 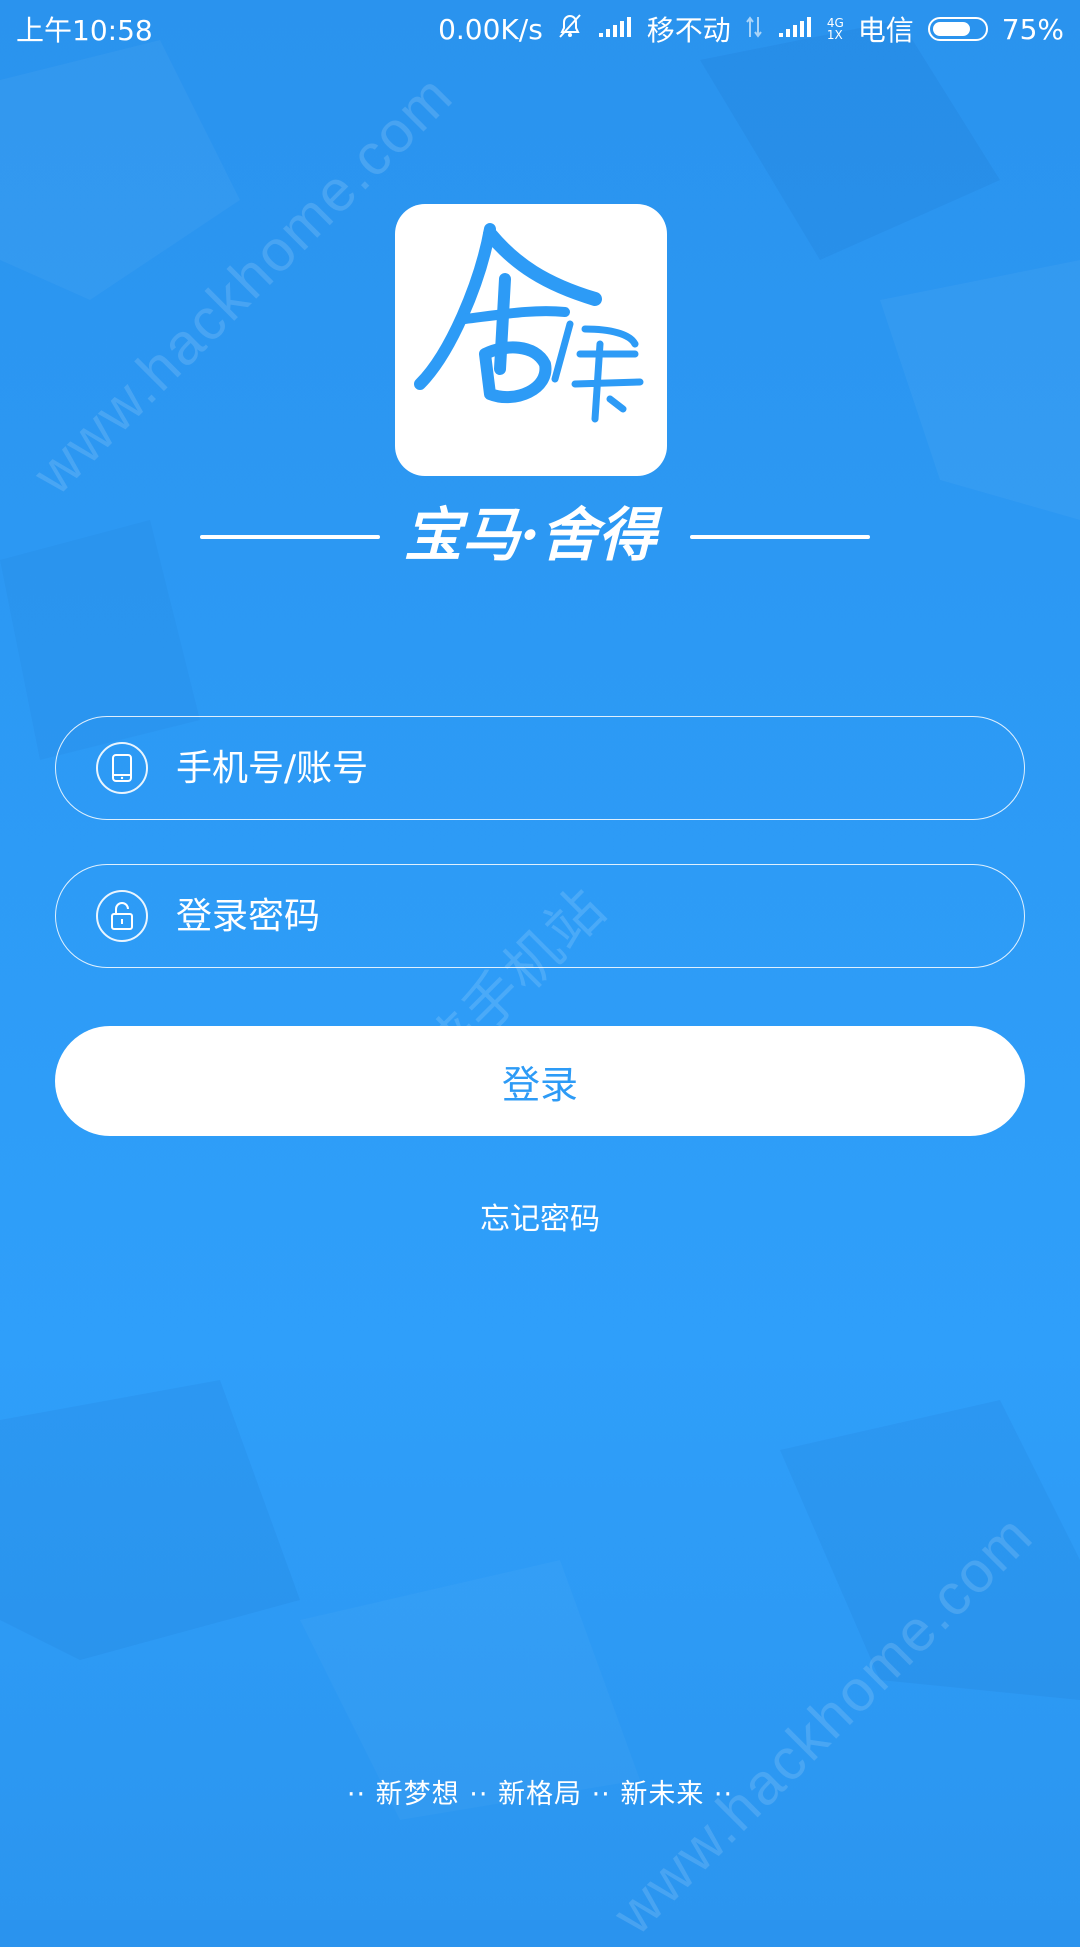 I want to click on network-type: 4G 1X, so click(x=835, y=29).